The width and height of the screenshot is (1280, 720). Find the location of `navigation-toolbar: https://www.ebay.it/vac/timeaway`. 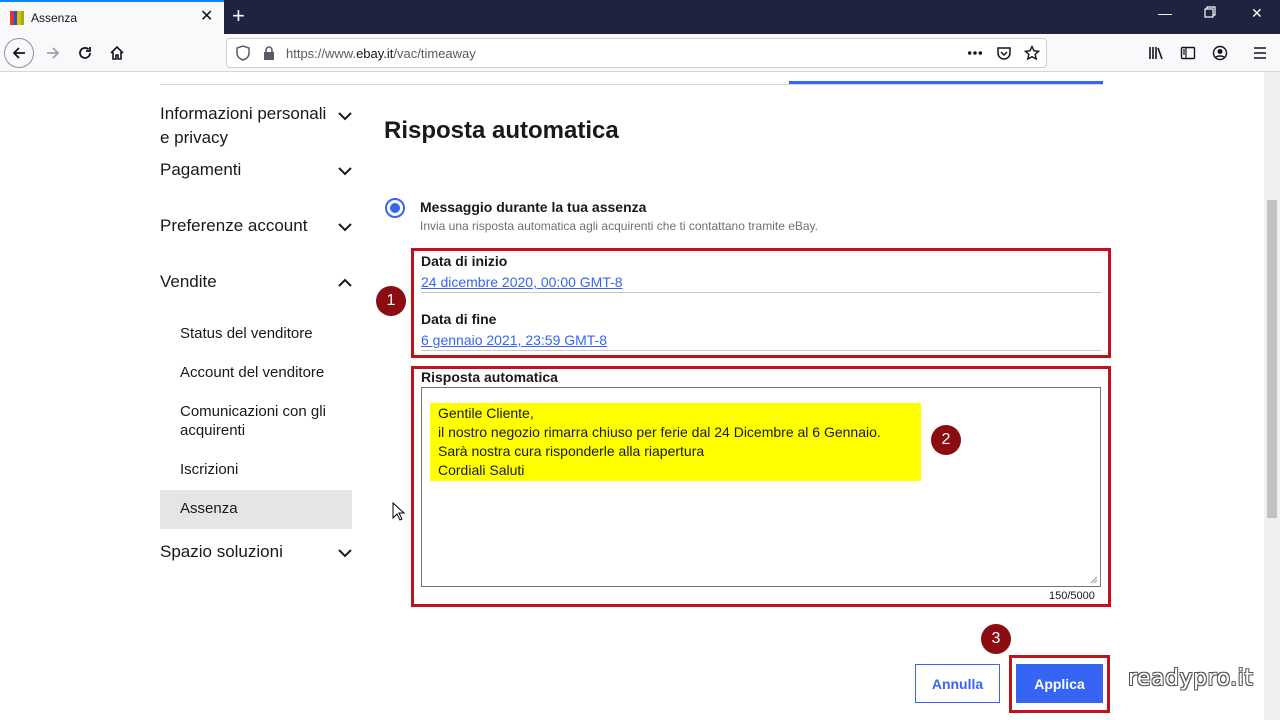

navigation-toolbar: https://www.ebay.it/vac/timeaway is located at coordinates (640, 53).